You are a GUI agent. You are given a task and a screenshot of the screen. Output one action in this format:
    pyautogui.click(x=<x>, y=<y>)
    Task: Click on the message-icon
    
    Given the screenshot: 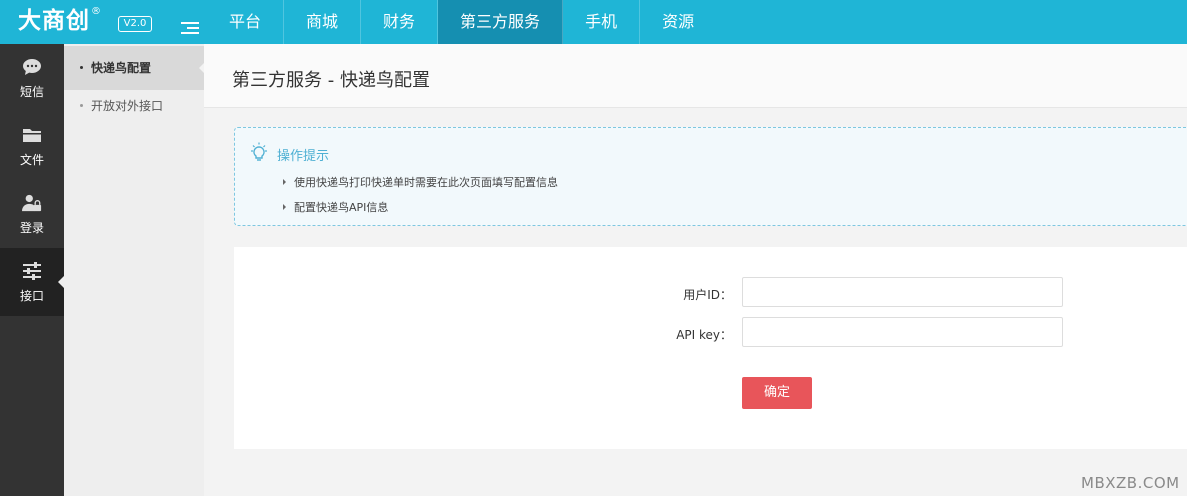 What is the action you would take?
    pyautogui.click(x=32, y=67)
    